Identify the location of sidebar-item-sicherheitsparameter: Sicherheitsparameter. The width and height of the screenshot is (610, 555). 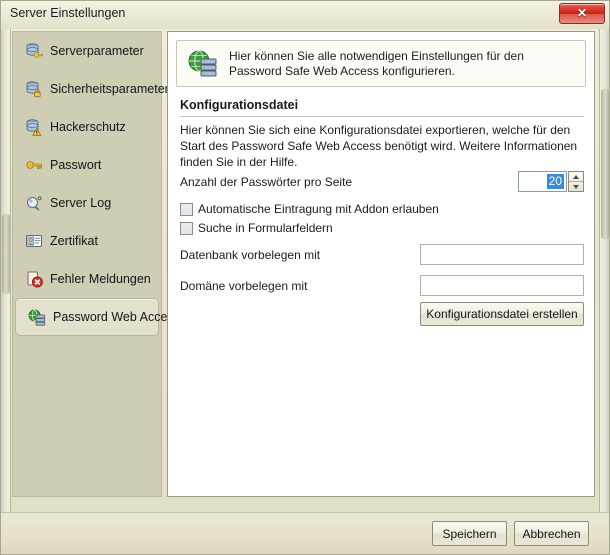
(91, 89).